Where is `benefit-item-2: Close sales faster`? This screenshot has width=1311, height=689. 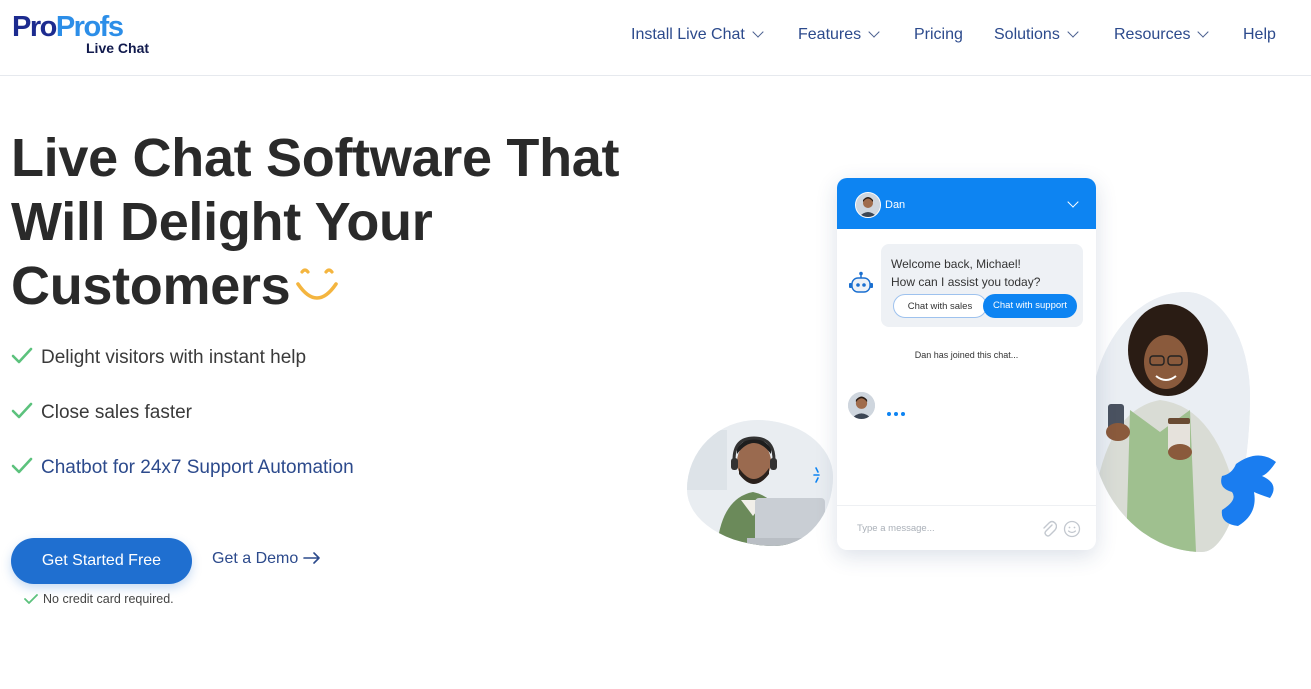 benefit-item-2: Close sales faster is located at coordinates (101, 413).